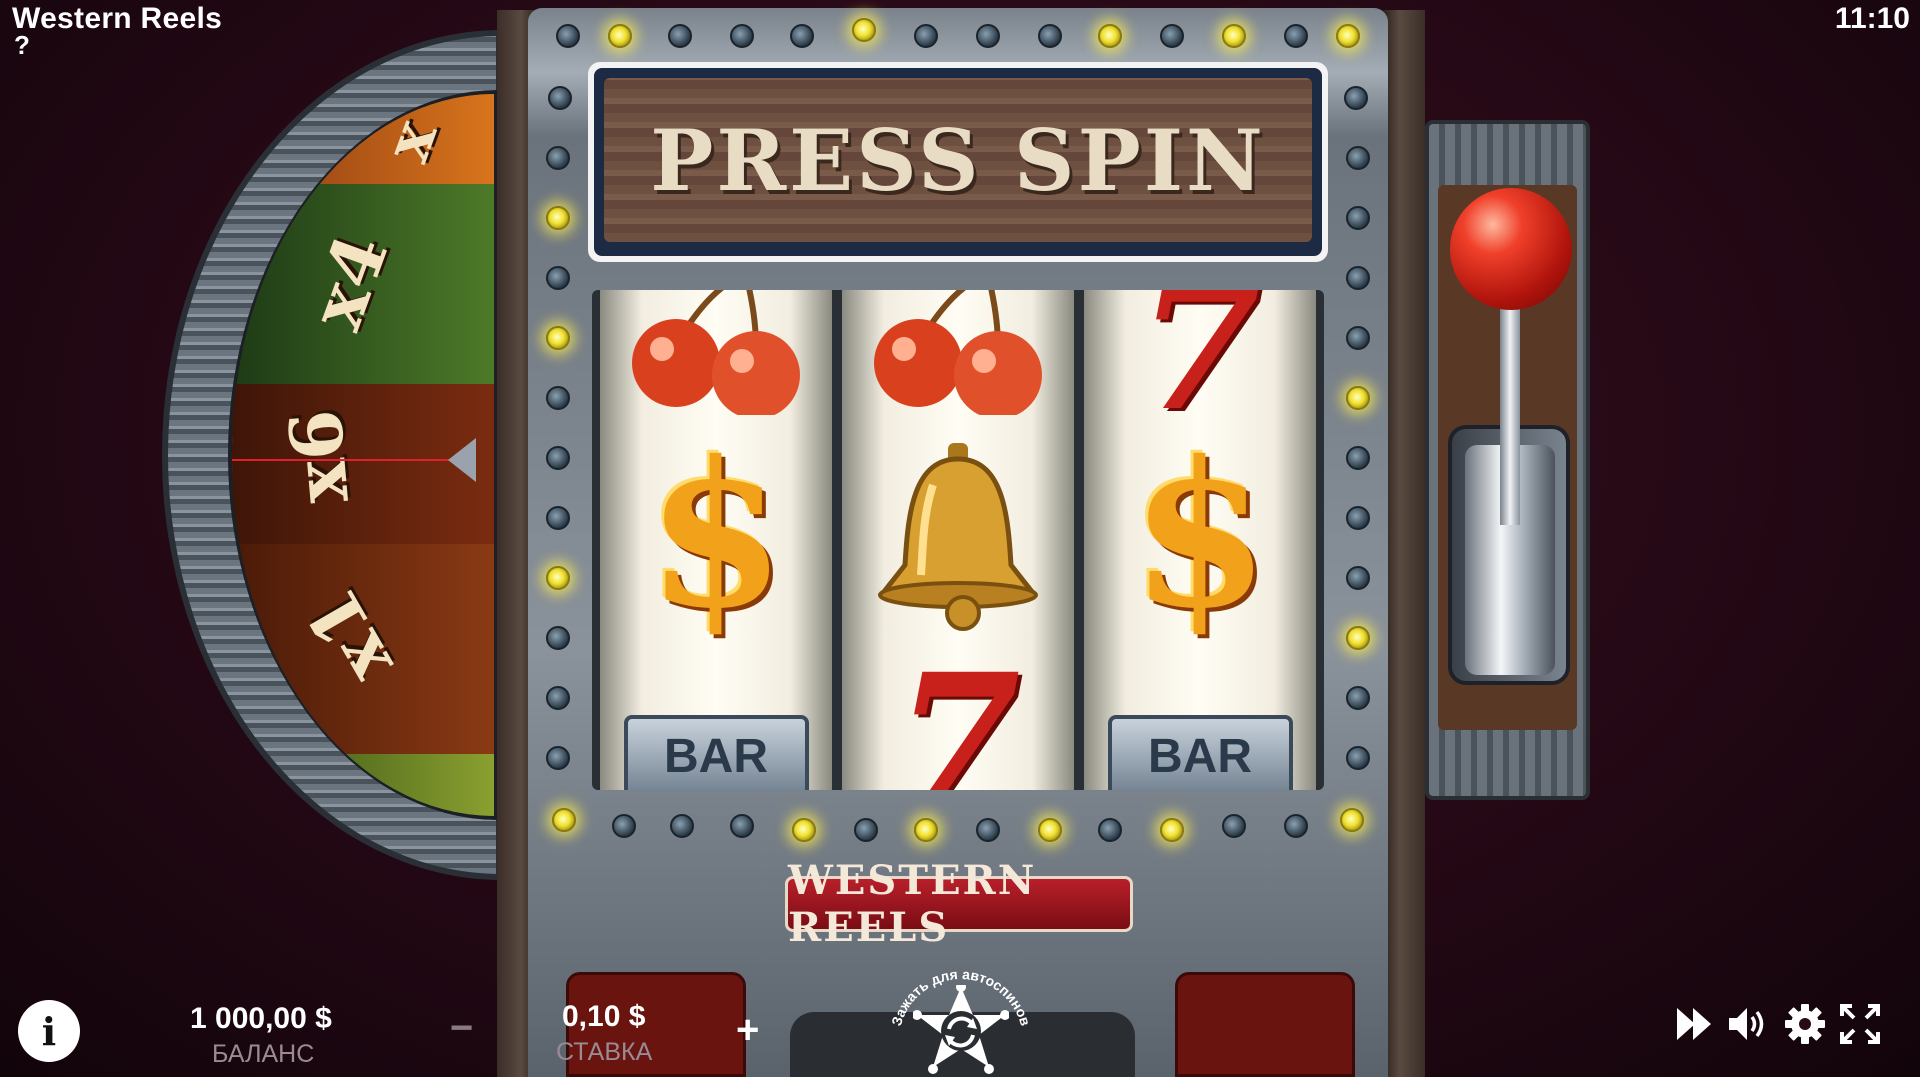  I want to click on wheel-segment: x, so click(363, 139).